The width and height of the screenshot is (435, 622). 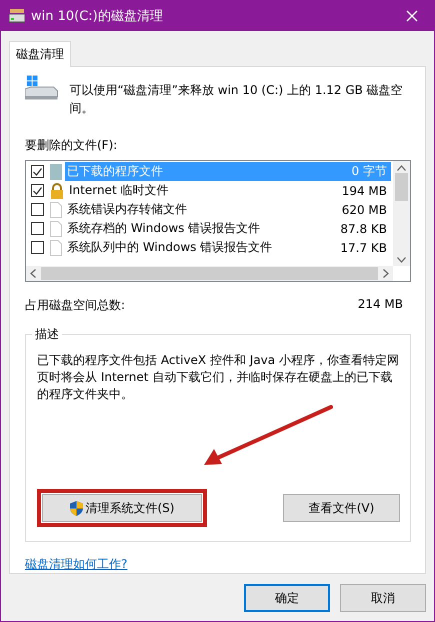 What do you see at coordinates (386, 273) in the screenshot?
I see `scroll-right-icon` at bounding box center [386, 273].